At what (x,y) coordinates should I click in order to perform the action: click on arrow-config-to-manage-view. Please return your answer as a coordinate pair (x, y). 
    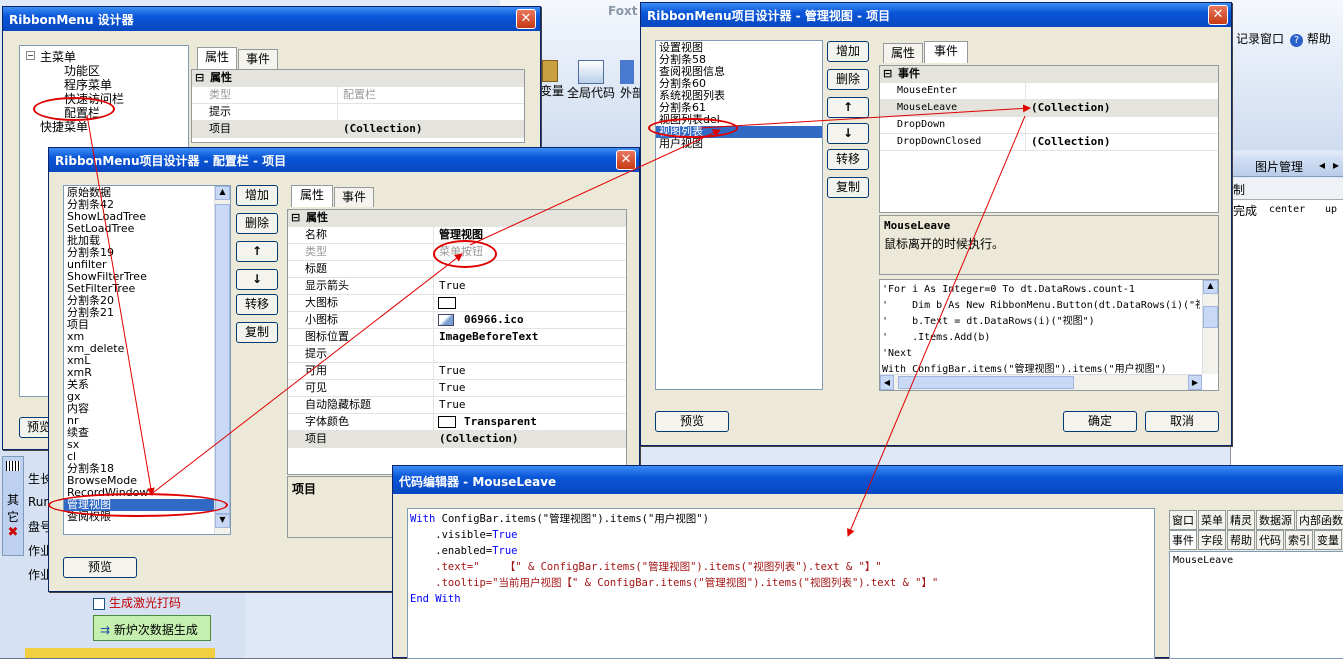
    Looking at the image, I should click on (120, 305).